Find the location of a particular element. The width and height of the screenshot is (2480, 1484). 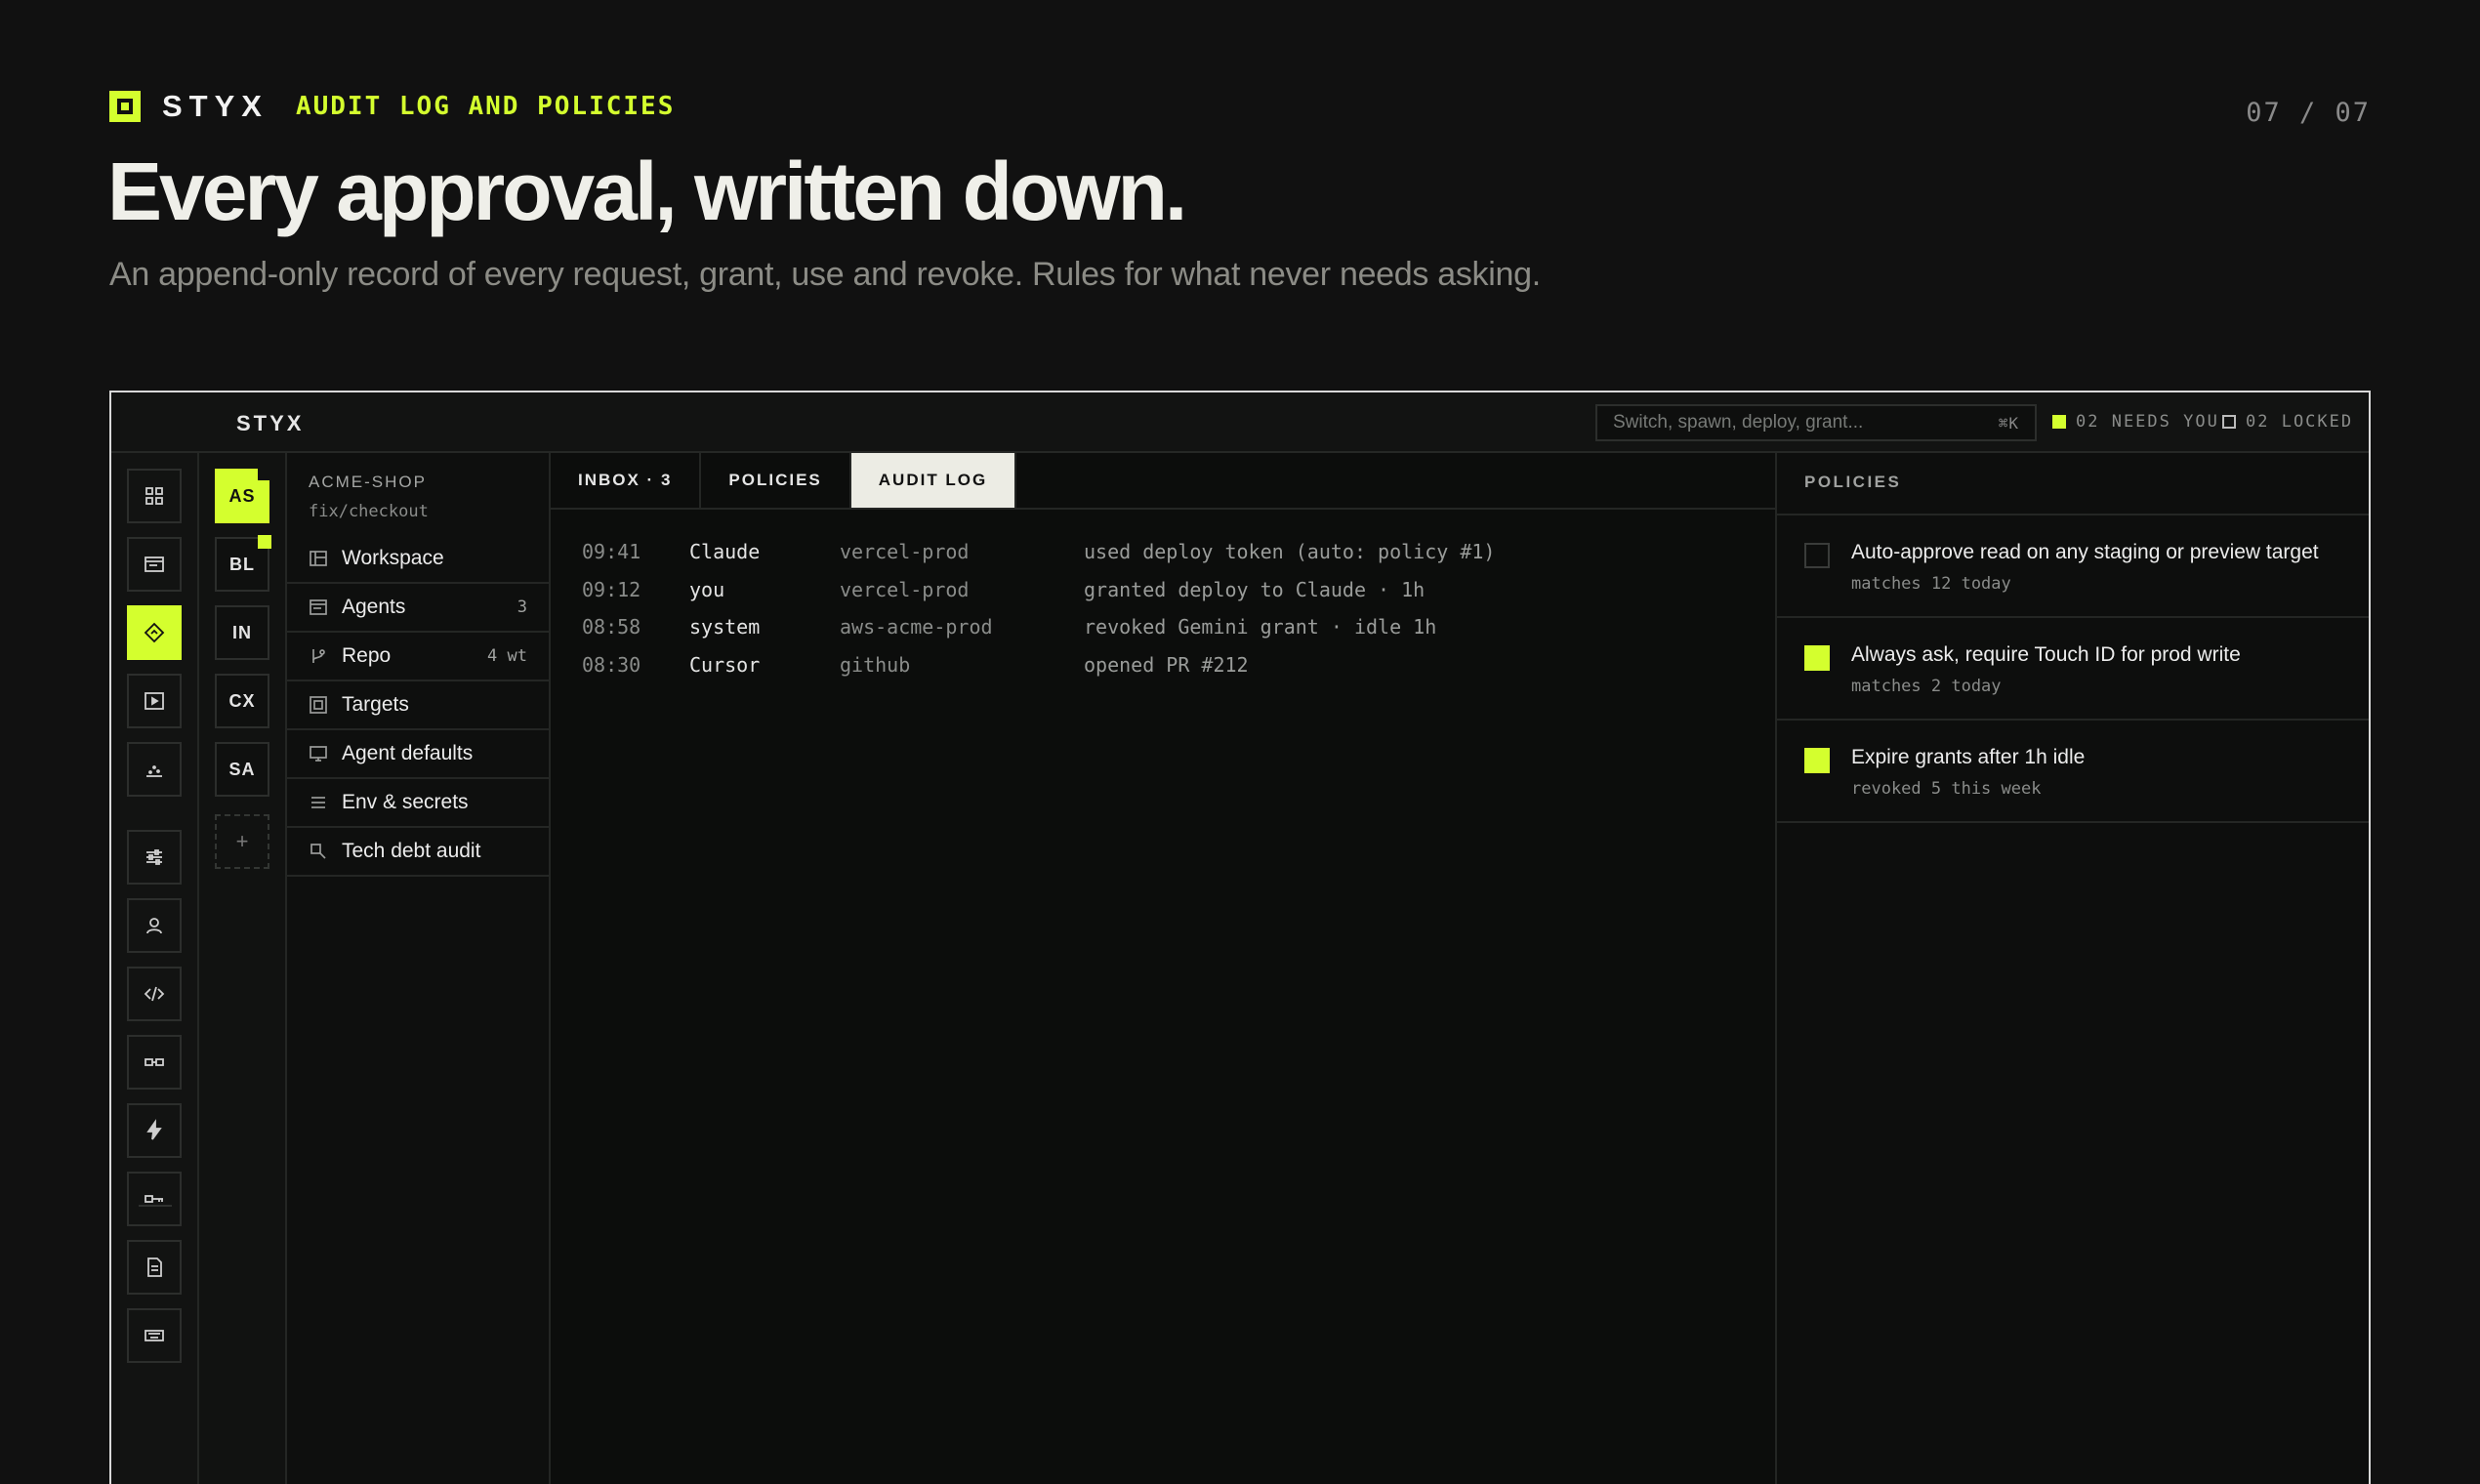

chart-icon is located at coordinates (154, 770).